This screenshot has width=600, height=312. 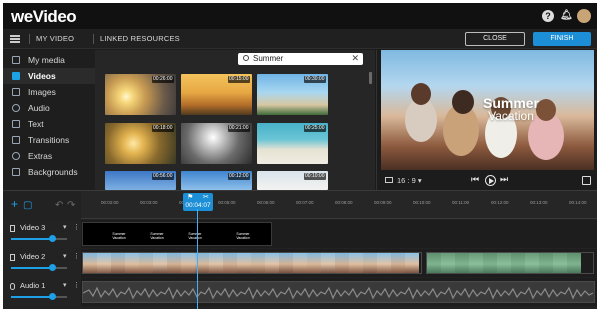 What do you see at coordinates (562, 39) in the screenshot?
I see `finish-button: FINISH` at bounding box center [562, 39].